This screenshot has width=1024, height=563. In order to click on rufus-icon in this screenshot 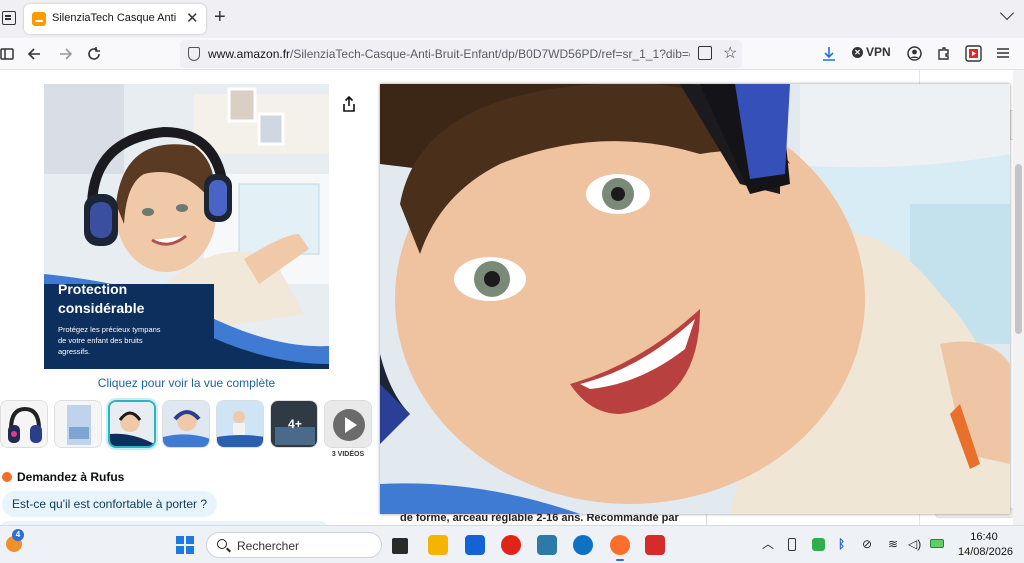, I will do `click(7, 477)`.